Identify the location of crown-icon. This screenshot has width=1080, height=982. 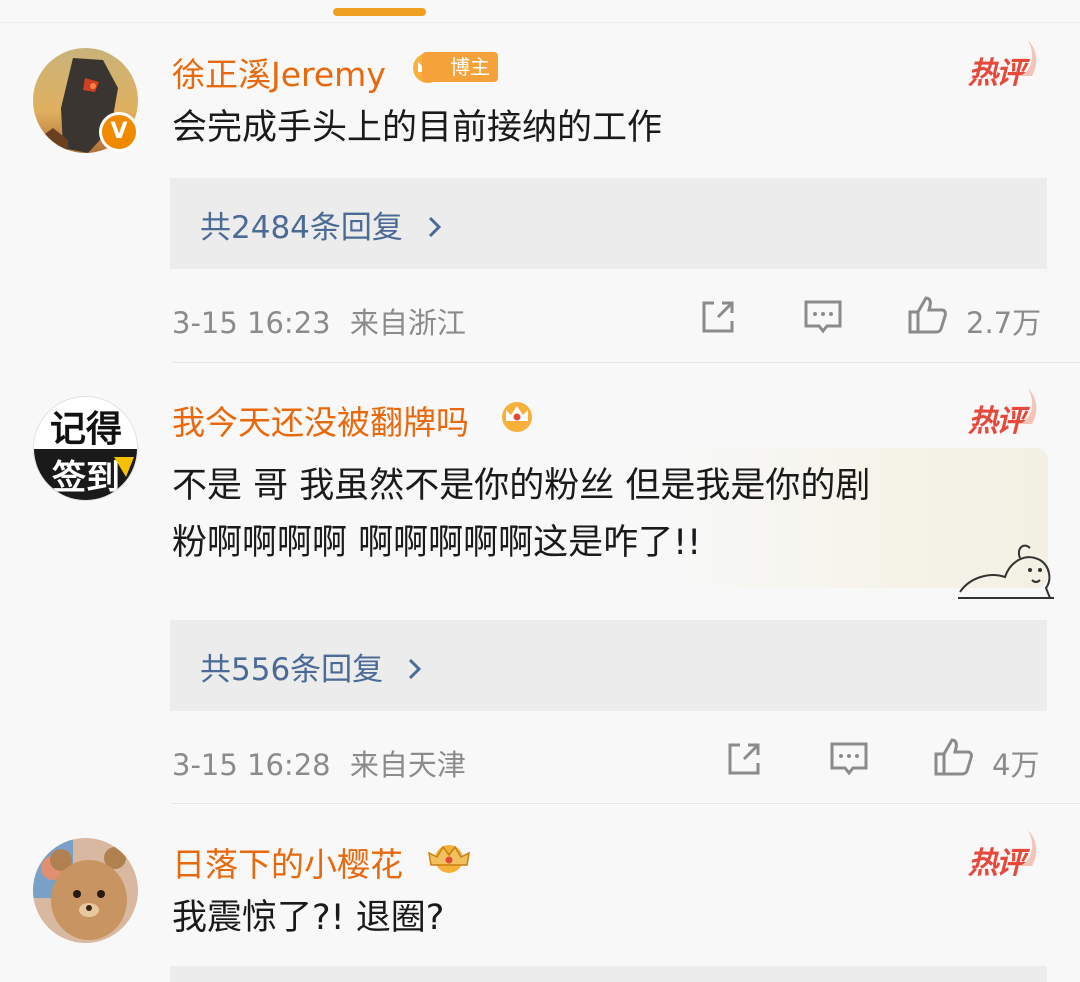
(449, 859).